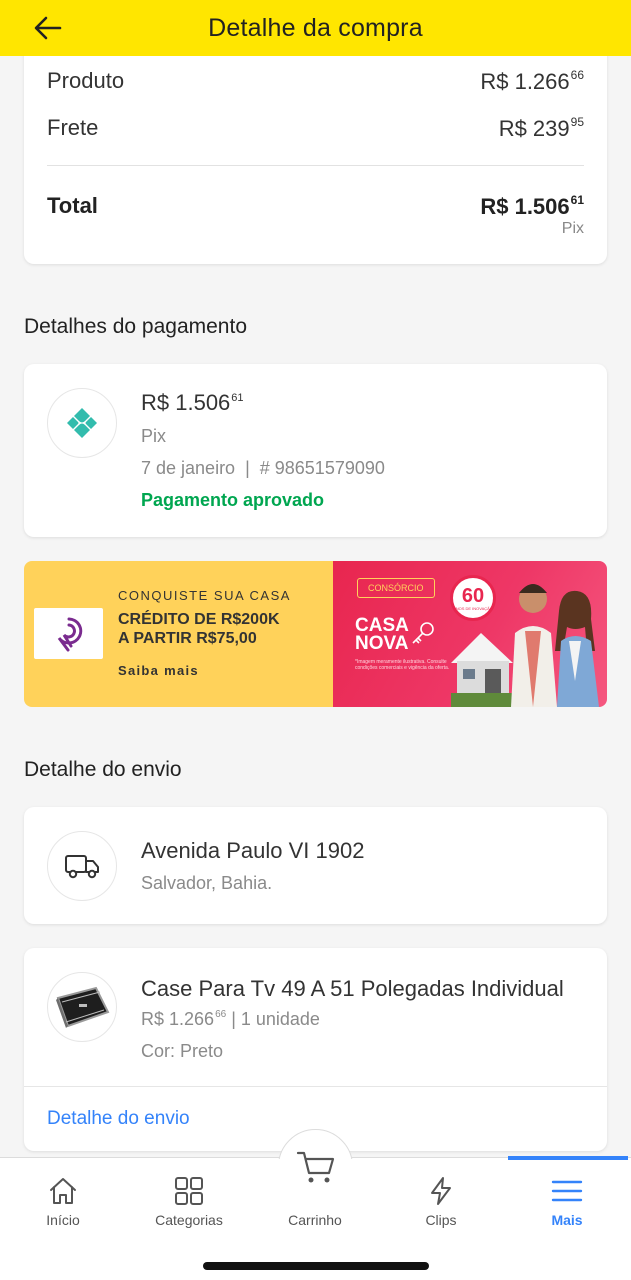 The image size is (631, 1280). Describe the element at coordinates (525, 81) in the screenshot. I see `product-amount-value: R$ 1.266` at that location.